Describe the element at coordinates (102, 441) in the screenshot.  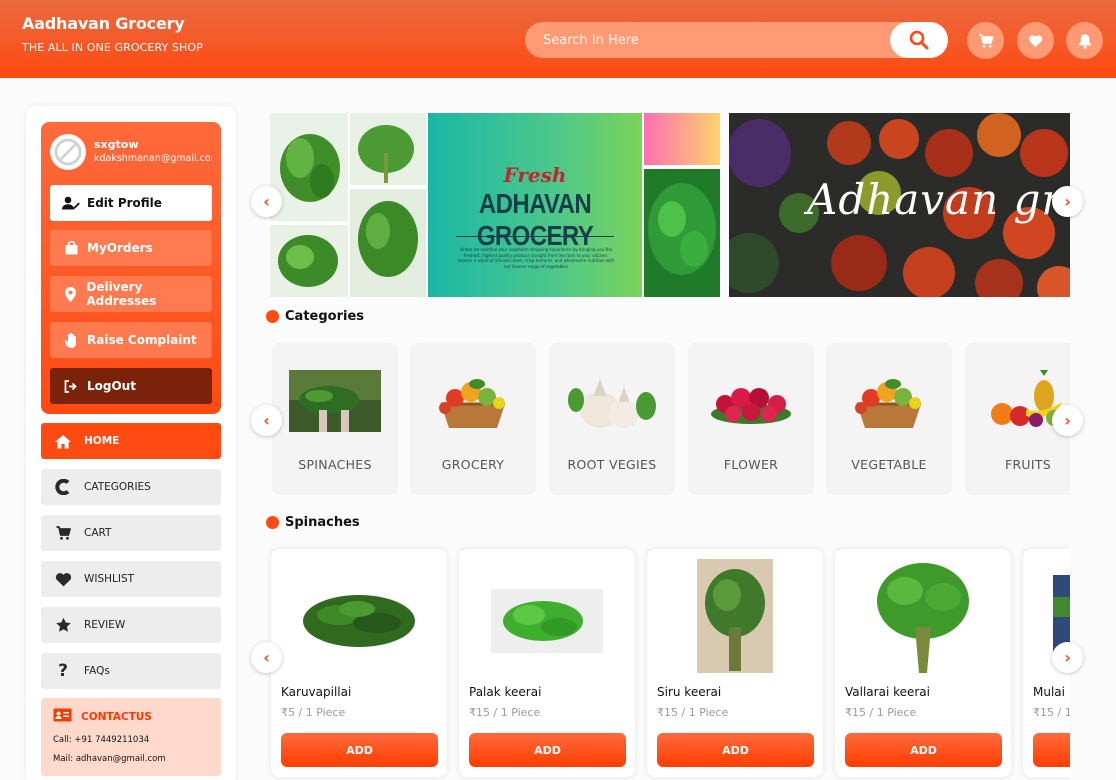
I see `nav-item-home-label: HOME` at that location.